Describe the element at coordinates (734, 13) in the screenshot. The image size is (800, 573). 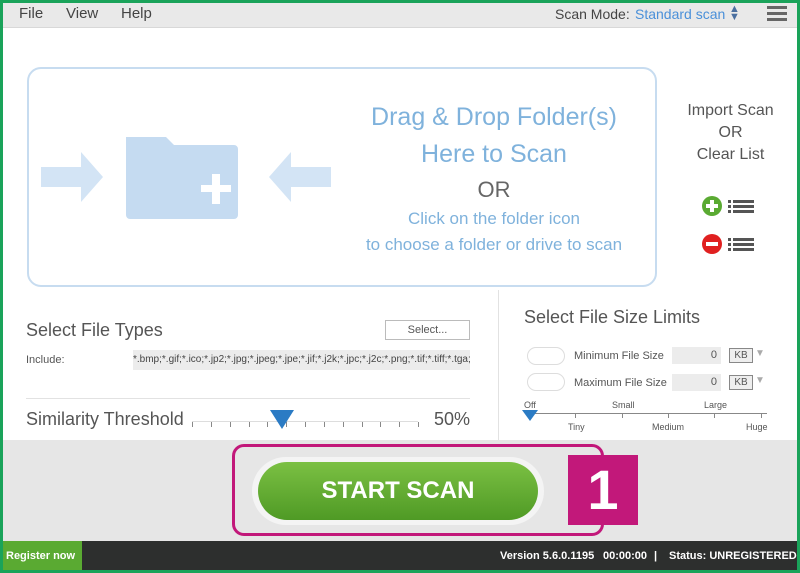
I see `updown-icon: ▲ ▼` at that location.